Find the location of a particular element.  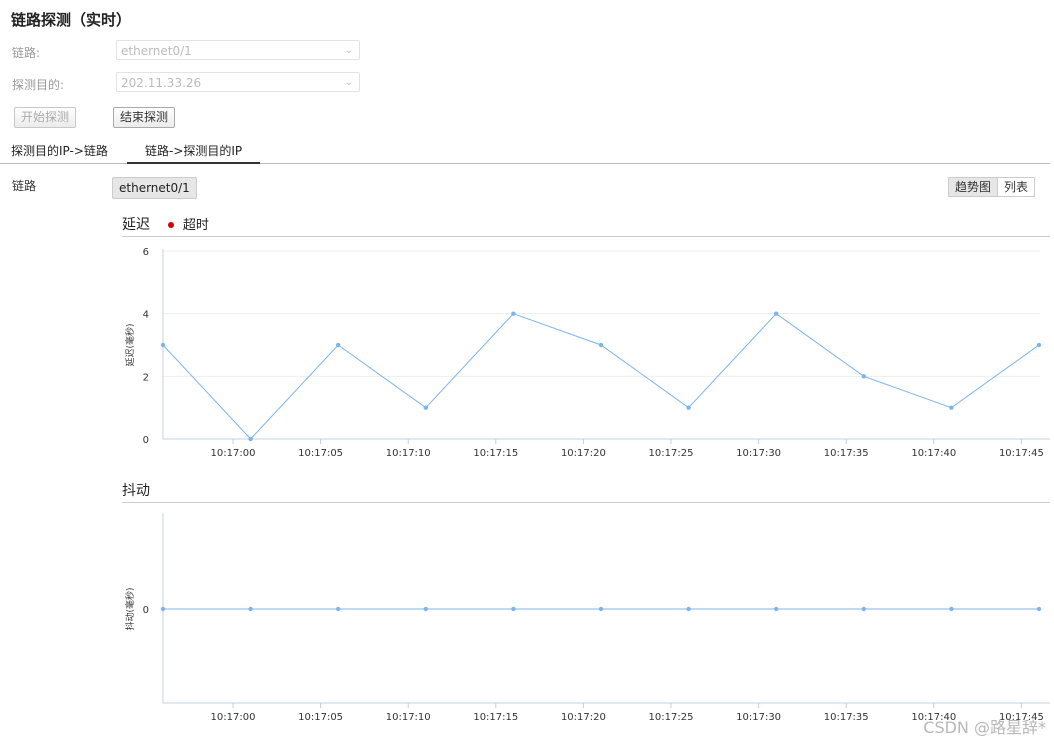

latency-y-tick-label: 0 is located at coordinates (146, 440).